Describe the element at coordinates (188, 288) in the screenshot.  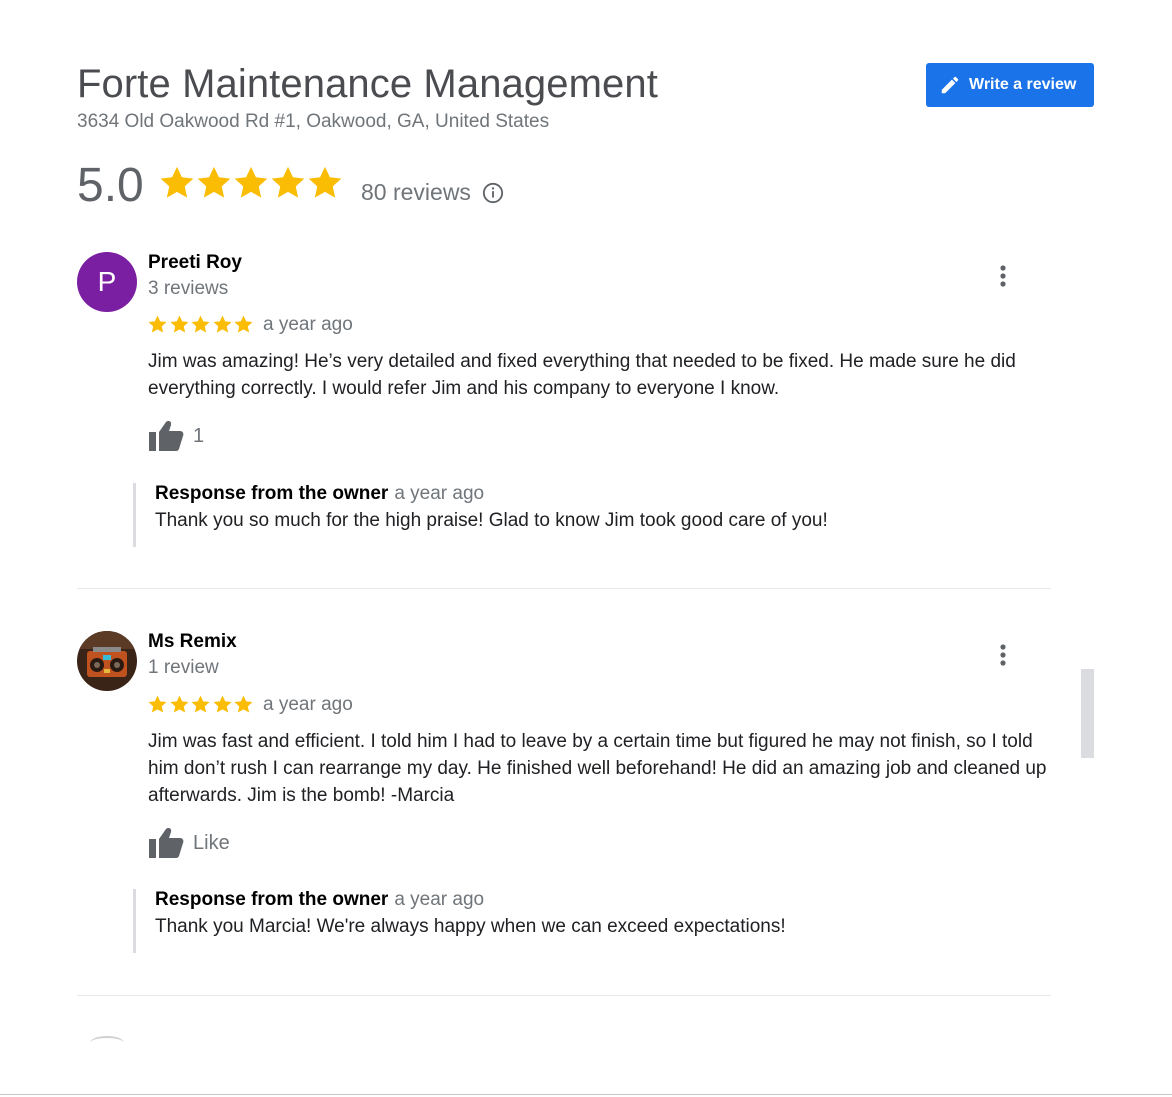
I see `review-author-count: 3 reviews` at that location.